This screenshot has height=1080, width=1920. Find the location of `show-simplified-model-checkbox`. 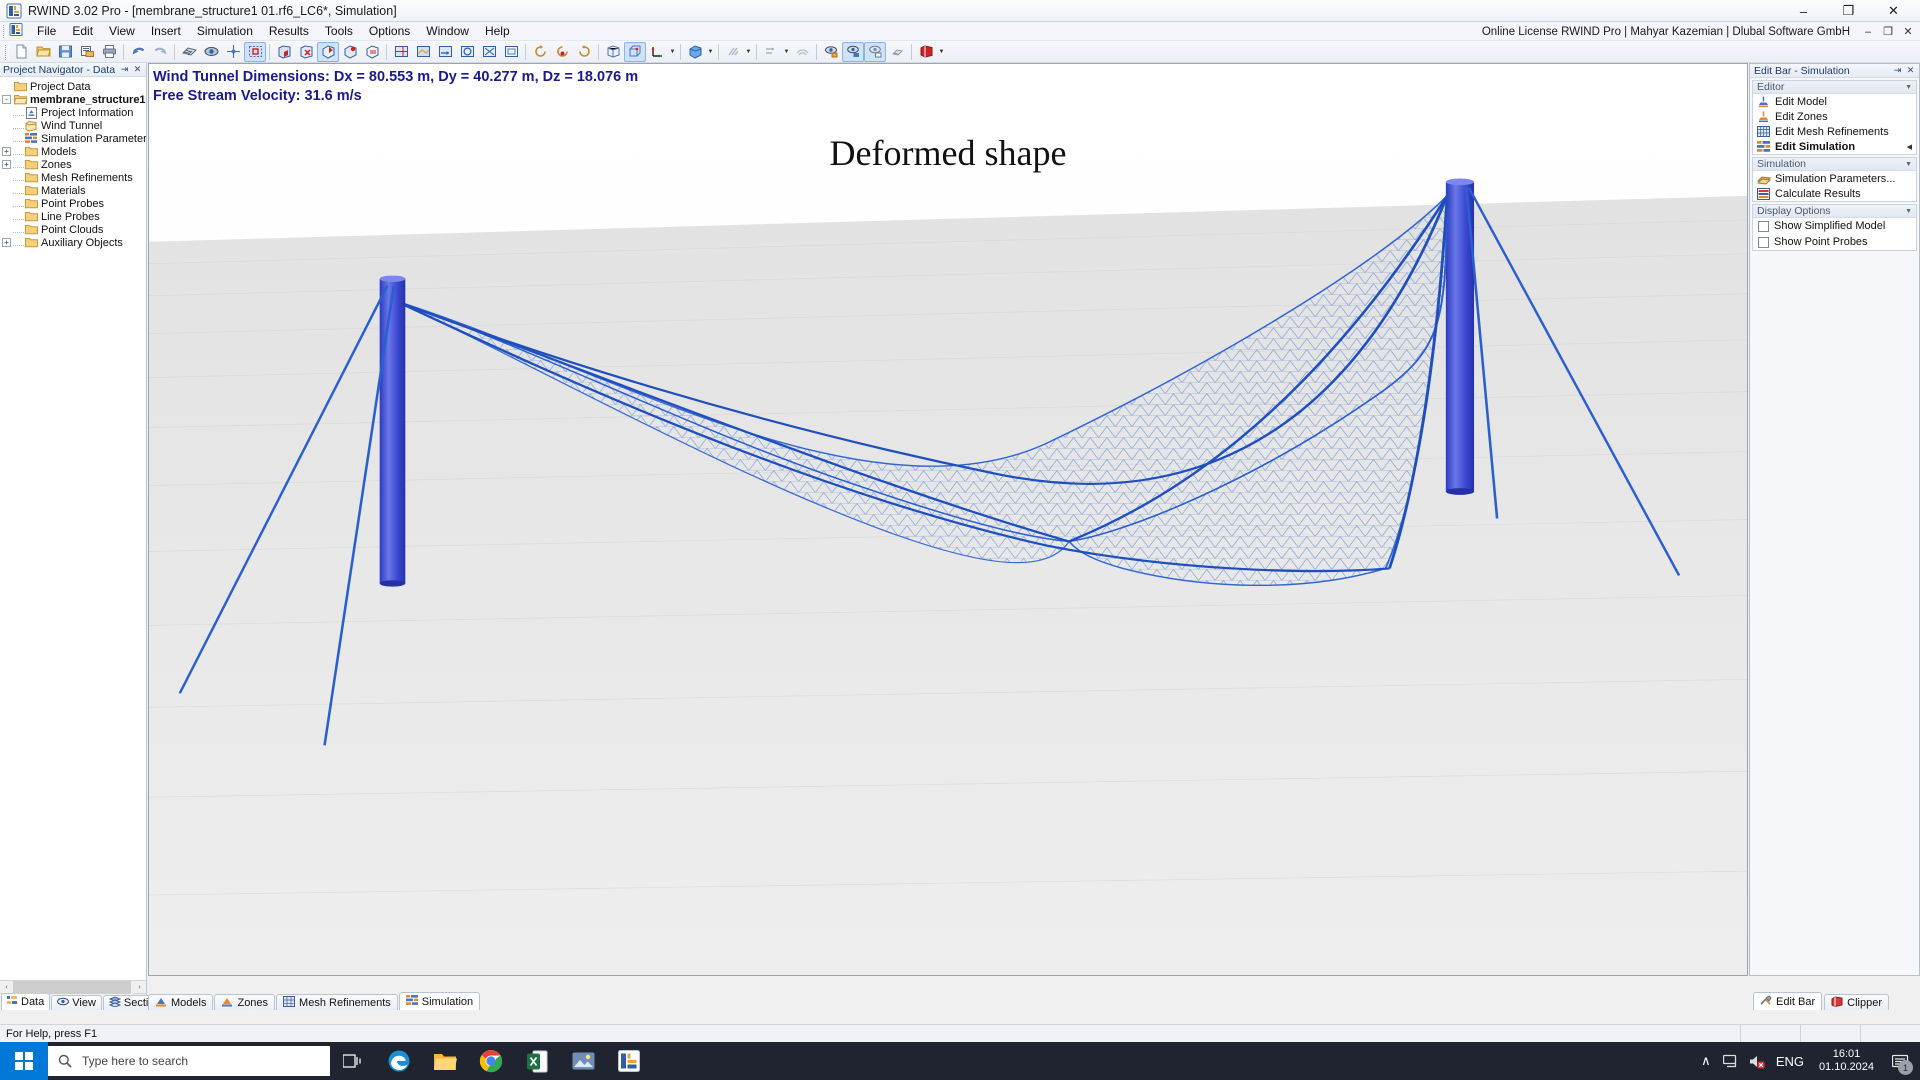

show-simplified-model-checkbox is located at coordinates (1763, 226).